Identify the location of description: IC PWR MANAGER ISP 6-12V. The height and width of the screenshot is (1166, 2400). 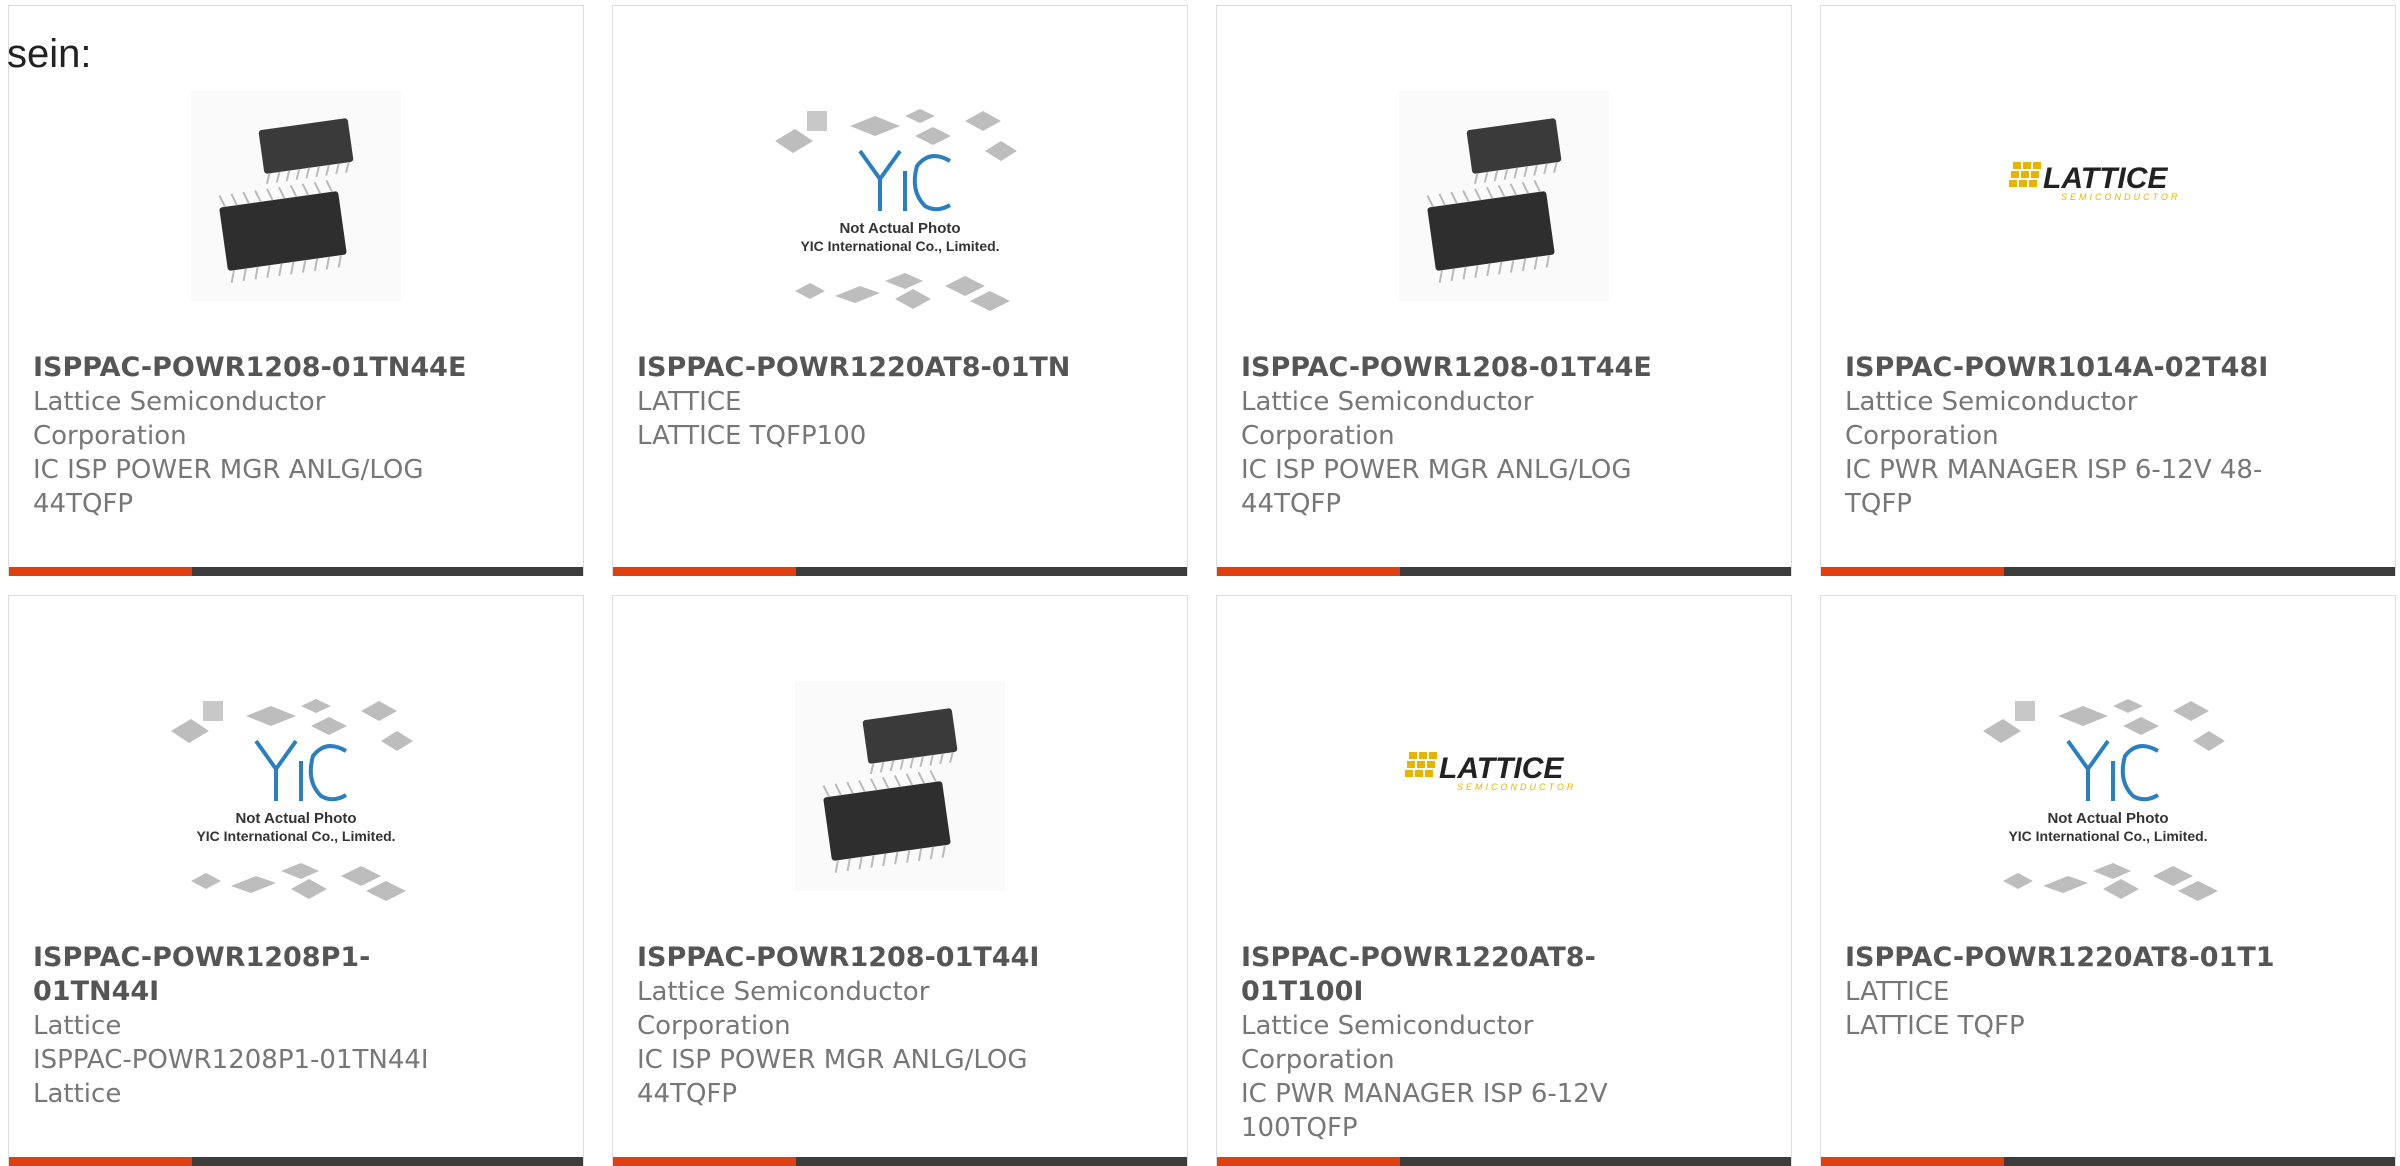
(1424, 1094).